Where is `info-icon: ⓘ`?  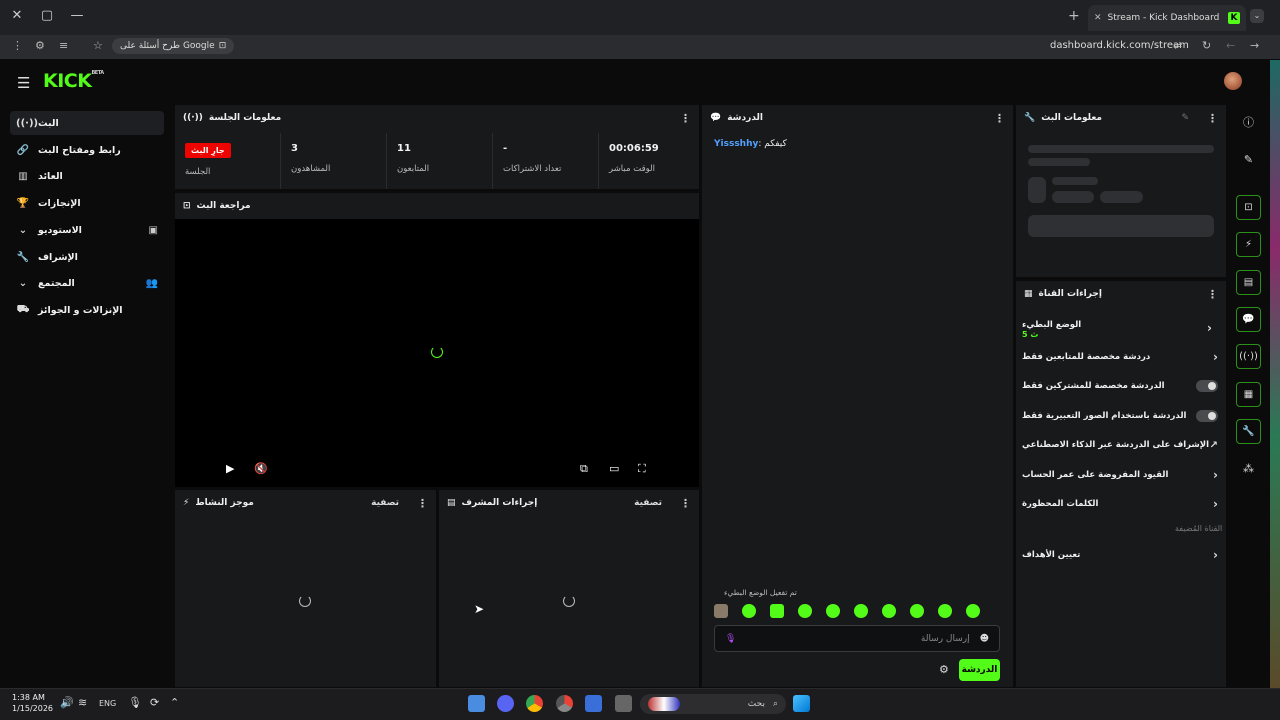 info-icon: ⓘ is located at coordinates (1248, 121).